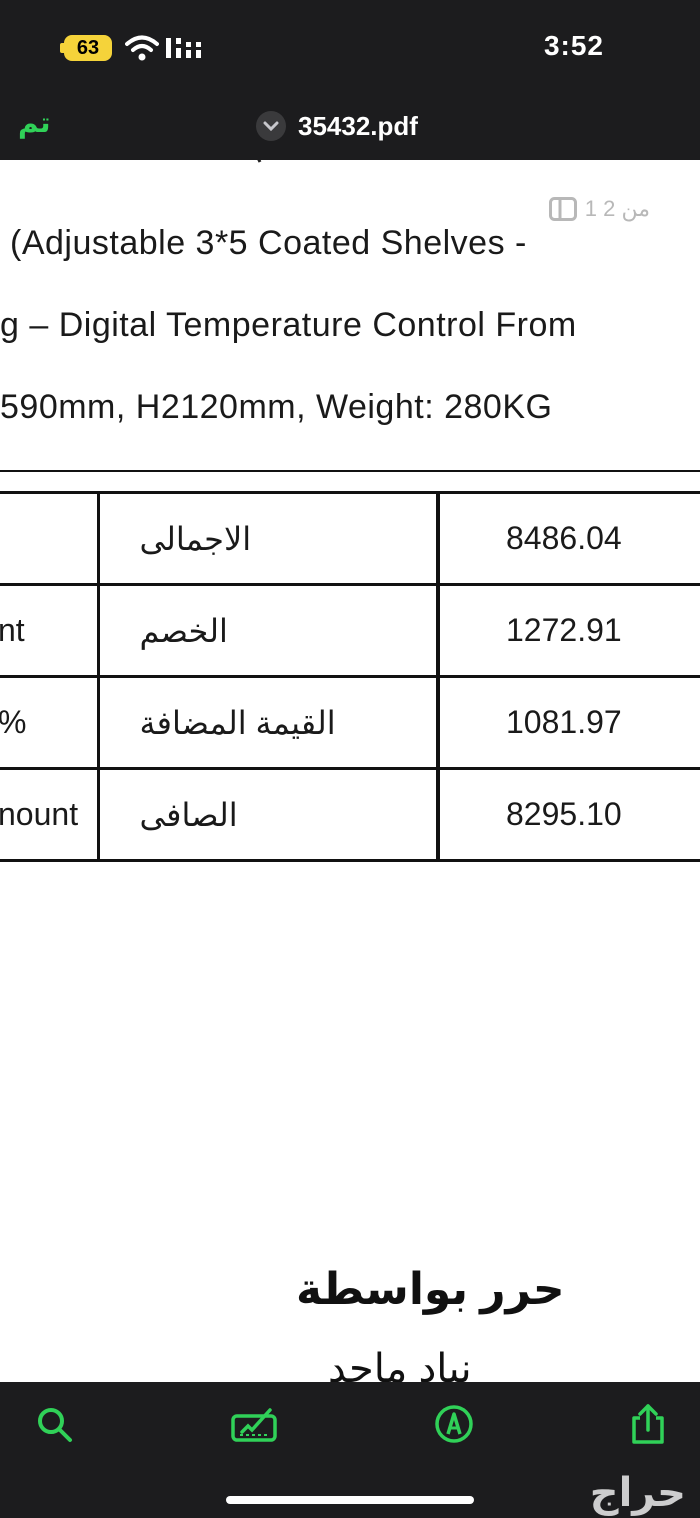  What do you see at coordinates (54, 1424) in the screenshot?
I see `search-icon` at bounding box center [54, 1424].